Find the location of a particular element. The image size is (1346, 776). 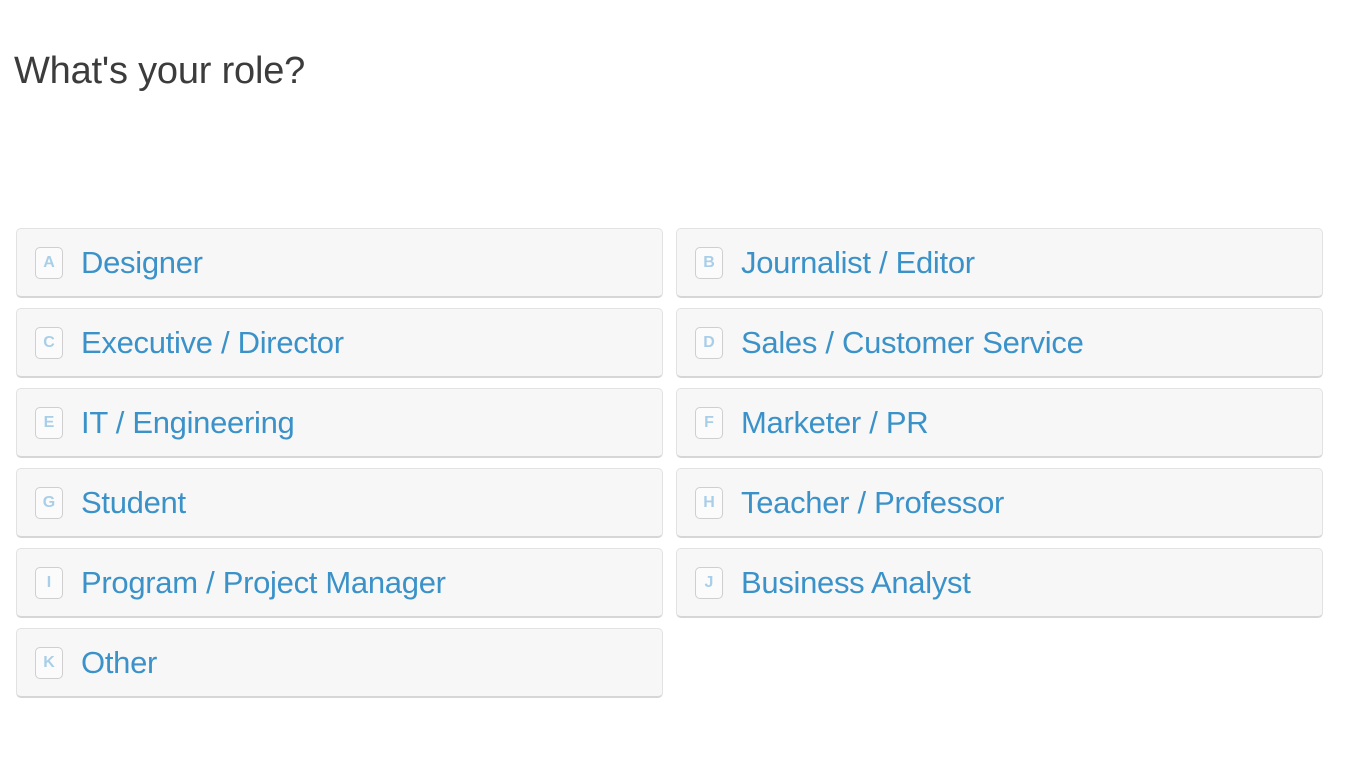

option-card-i: I Program / Project Manager is located at coordinates (339, 583).